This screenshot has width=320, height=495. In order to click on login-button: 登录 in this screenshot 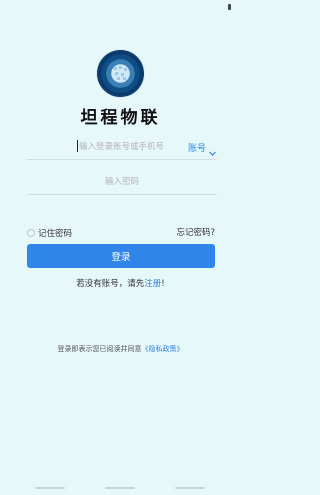, I will do `click(121, 256)`.